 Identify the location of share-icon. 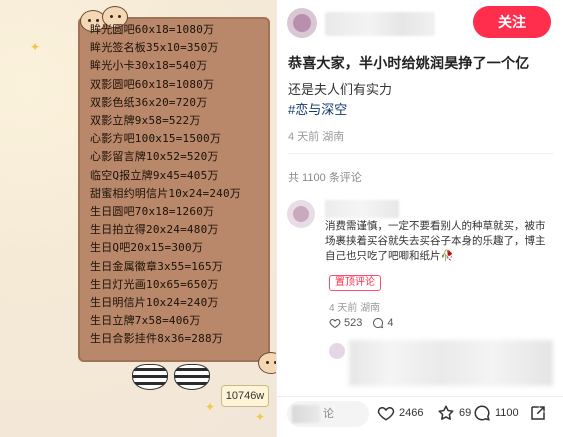
(538, 413).